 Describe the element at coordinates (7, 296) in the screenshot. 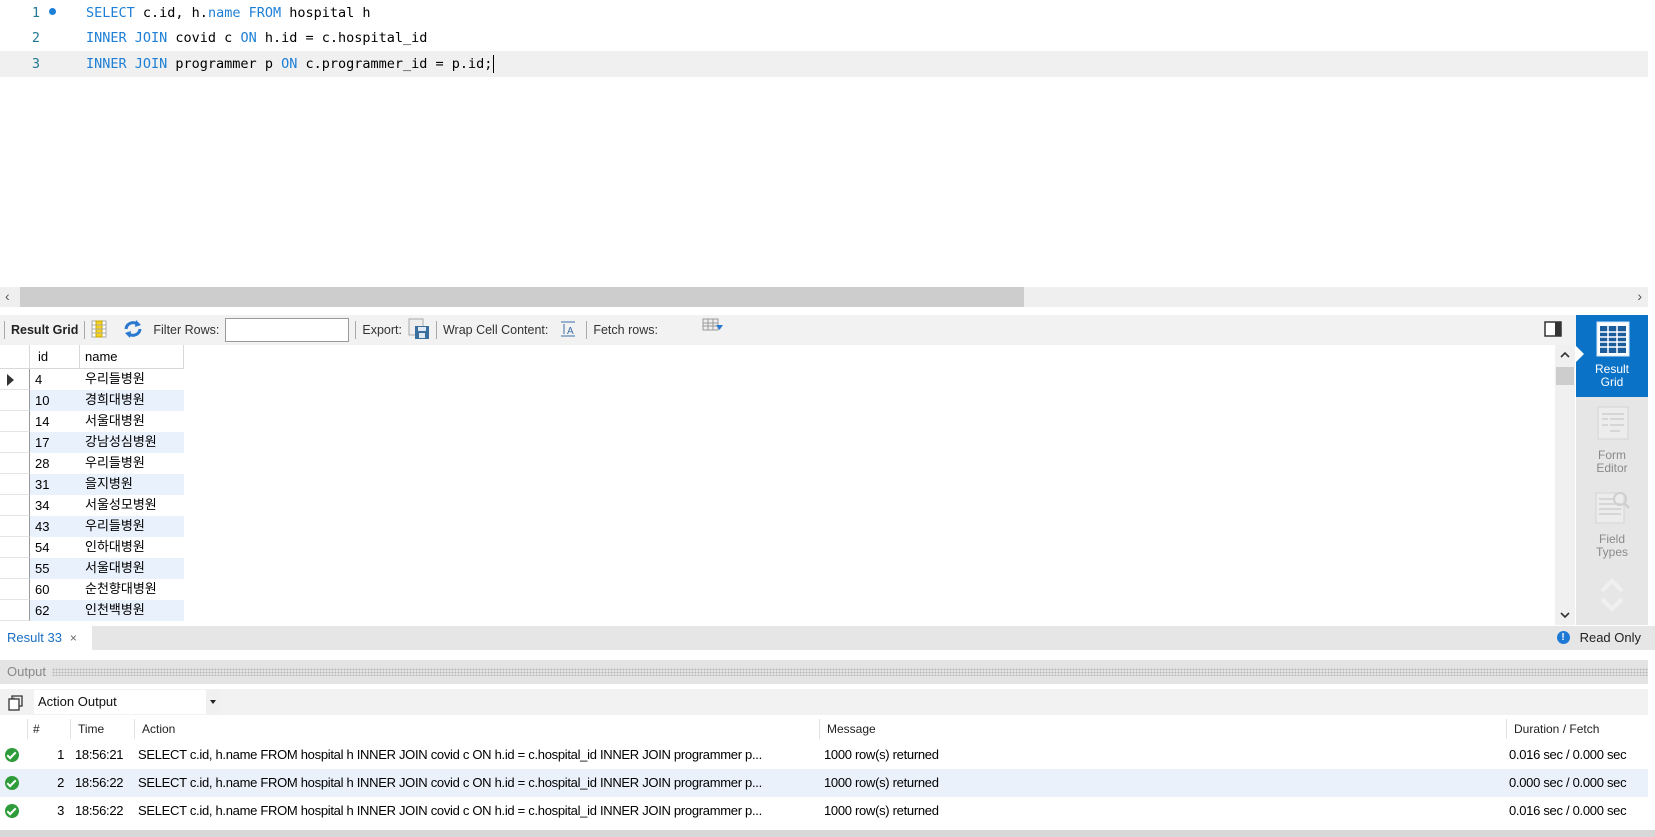

I see `scroll-left-icon: ‹` at that location.